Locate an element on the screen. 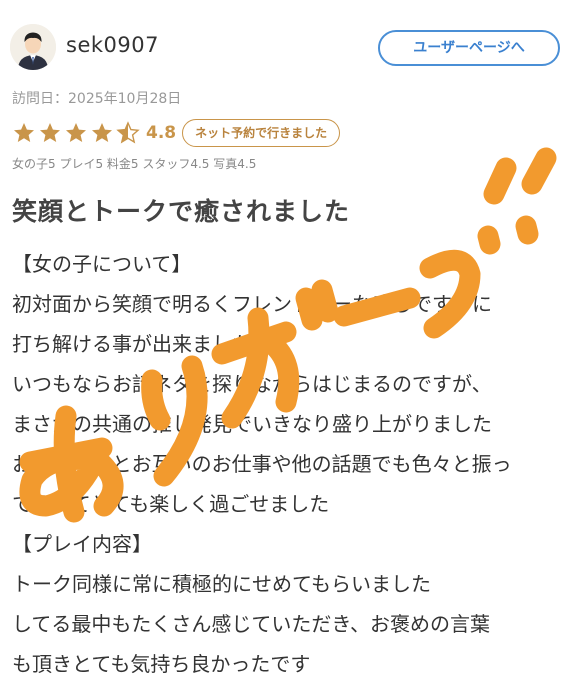 The image size is (576, 687). review-line: 初対面から笑顔で明るくフレンドリーな感じですぐに is located at coordinates (252, 304).